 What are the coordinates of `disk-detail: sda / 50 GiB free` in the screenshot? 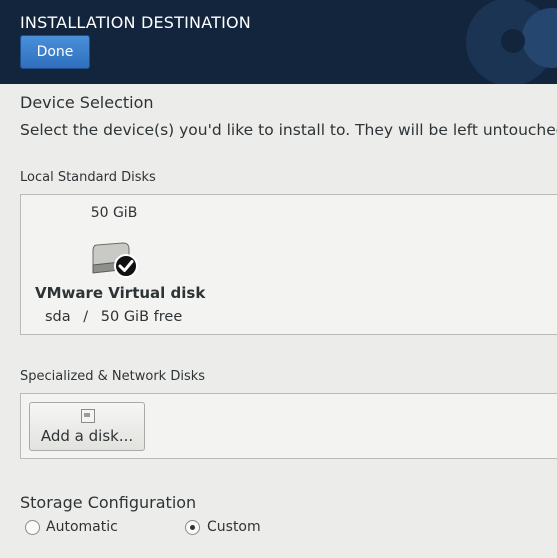 It's located at (113, 317).